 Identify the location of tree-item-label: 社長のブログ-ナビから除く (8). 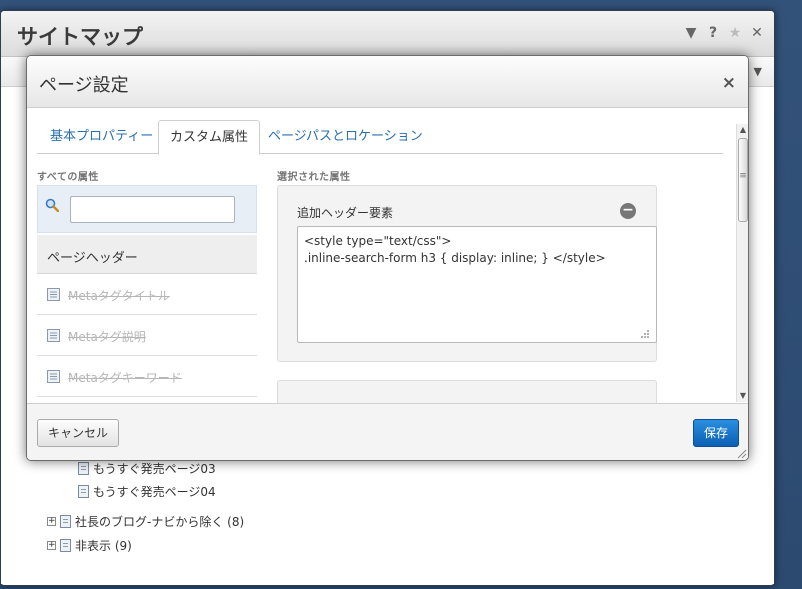
(160, 522).